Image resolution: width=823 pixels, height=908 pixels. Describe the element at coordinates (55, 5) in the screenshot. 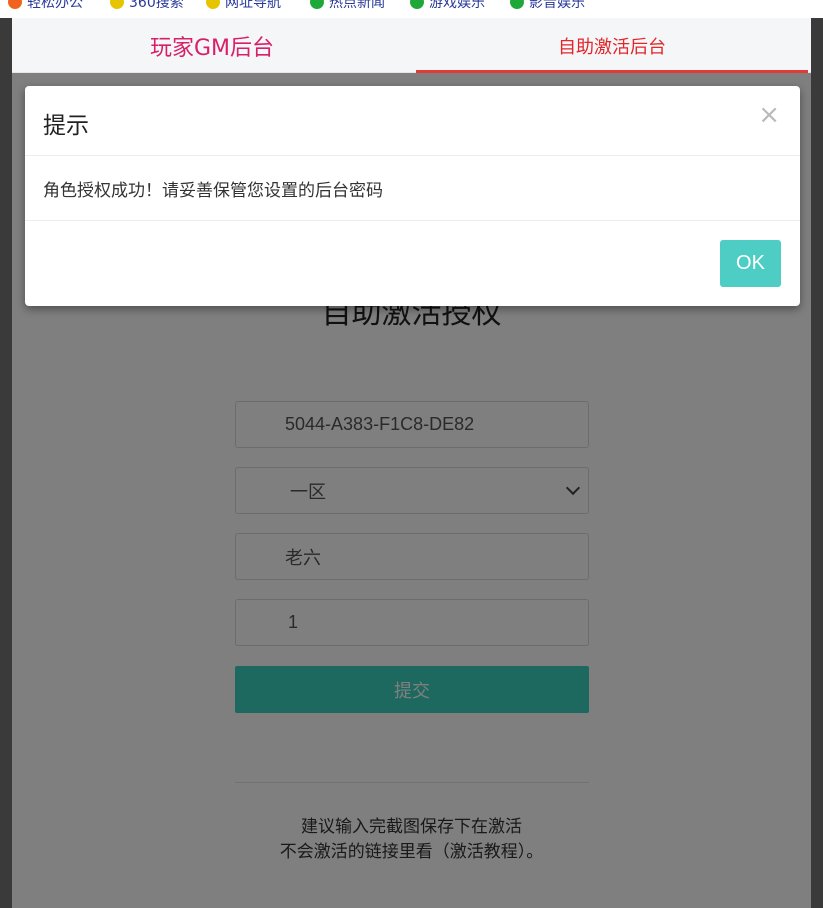

I see `bookmark-label: 轻松办公` at that location.